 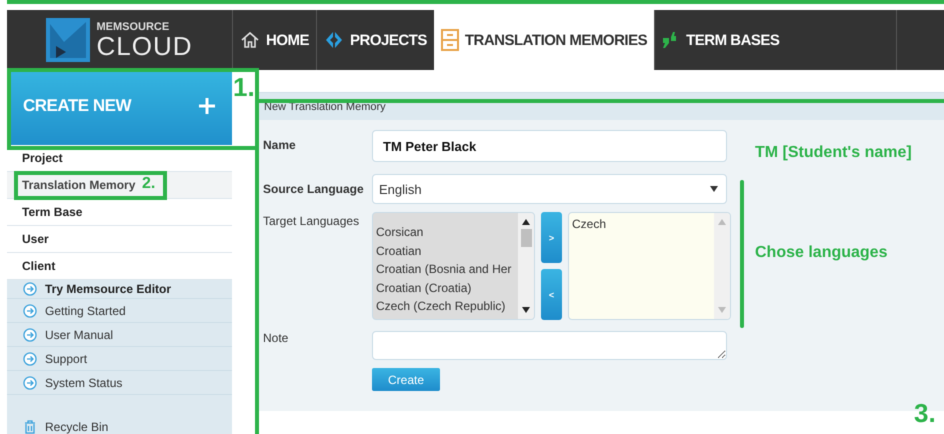 I want to click on step-number: 2., so click(x=149, y=184).